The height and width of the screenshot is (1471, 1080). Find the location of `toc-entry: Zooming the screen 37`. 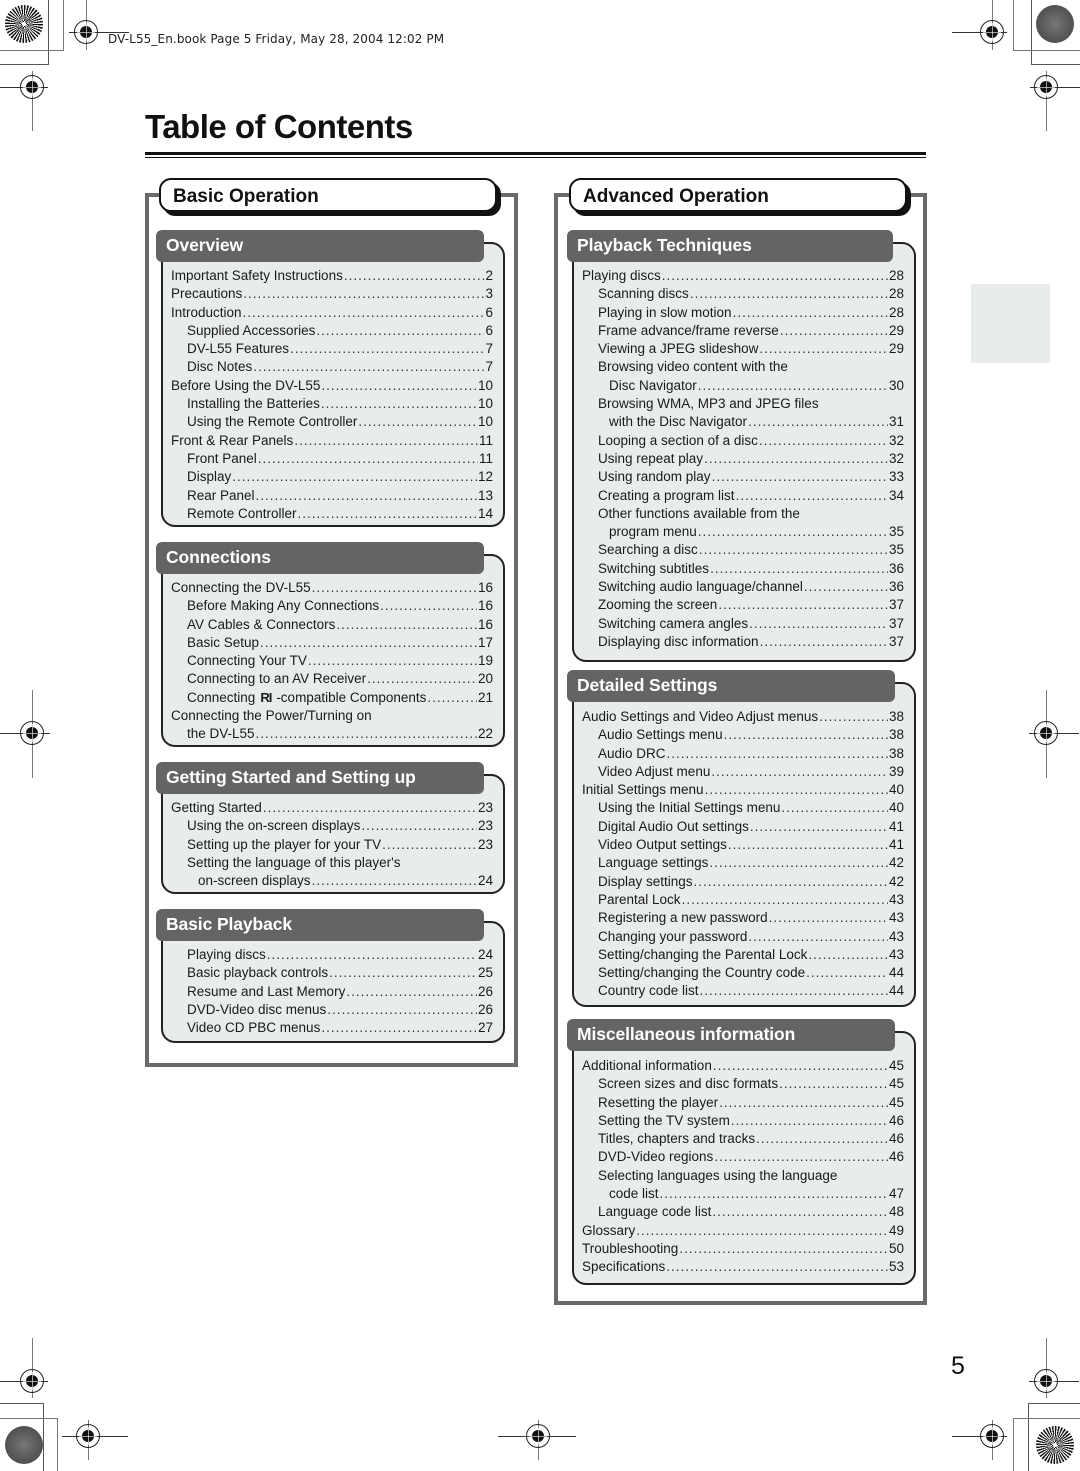

toc-entry: Zooming the screen 37 is located at coordinates (743, 605).